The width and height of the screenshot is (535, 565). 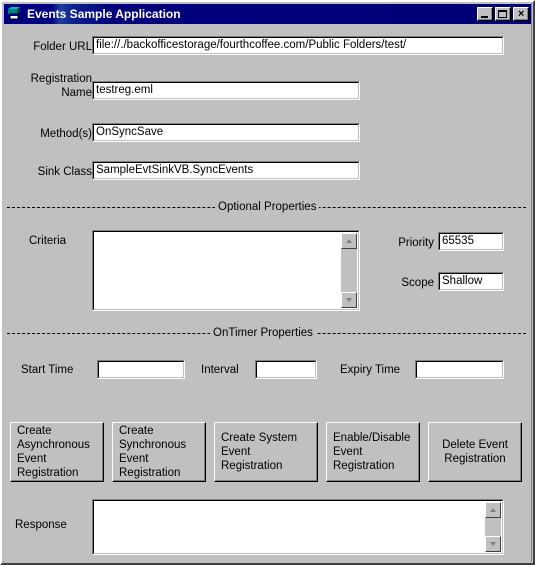 I want to click on ontimer-properties-caption: OnTimer Properties, so click(x=263, y=333).